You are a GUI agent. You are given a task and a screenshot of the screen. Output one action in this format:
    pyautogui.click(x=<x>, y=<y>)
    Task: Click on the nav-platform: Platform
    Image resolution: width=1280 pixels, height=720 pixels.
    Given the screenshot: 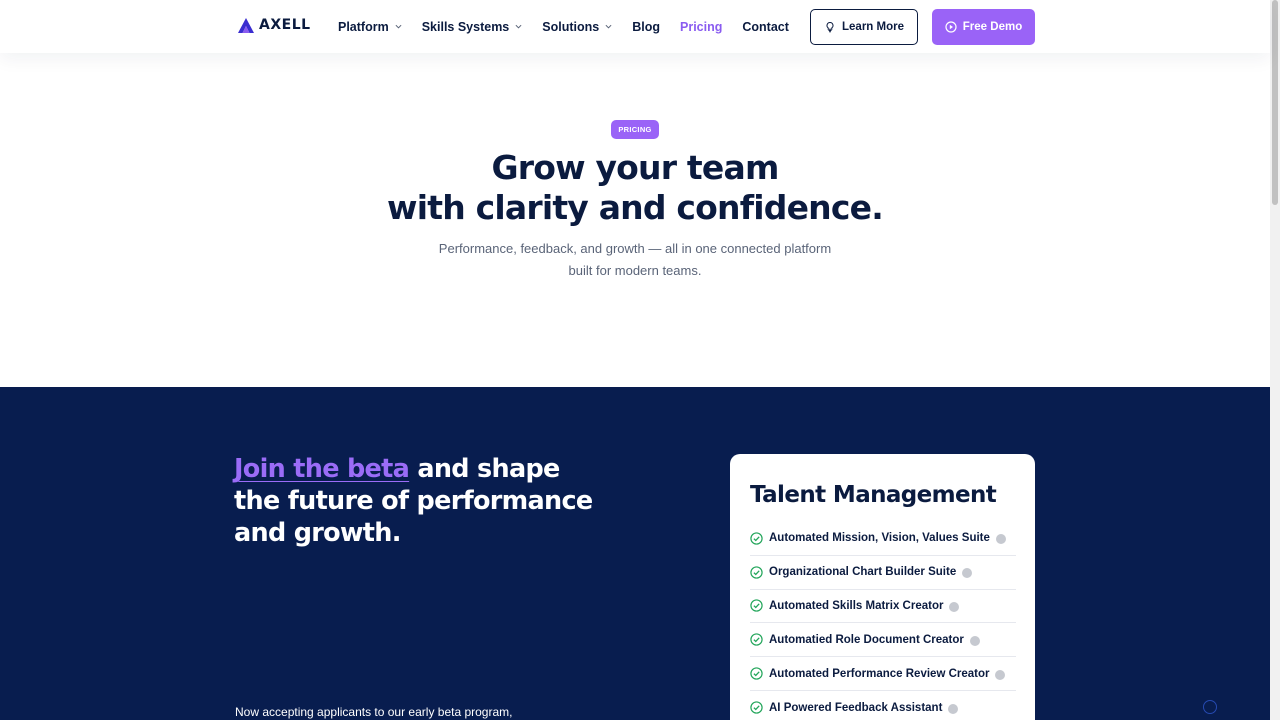 What is the action you would take?
    pyautogui.click(x=370, y=27)
    